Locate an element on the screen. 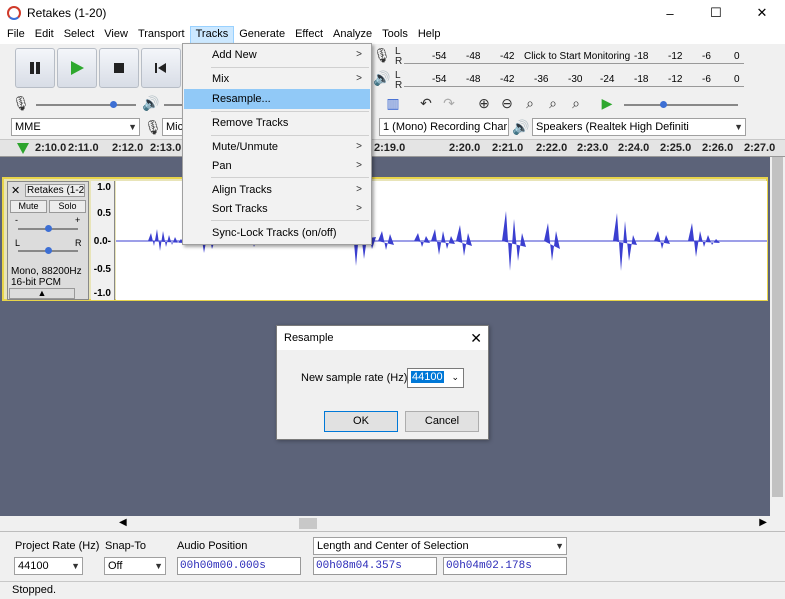 Image resolution: width=785 pixels, height=599 pixels. pause-icon is located at coordinates (35, 68).